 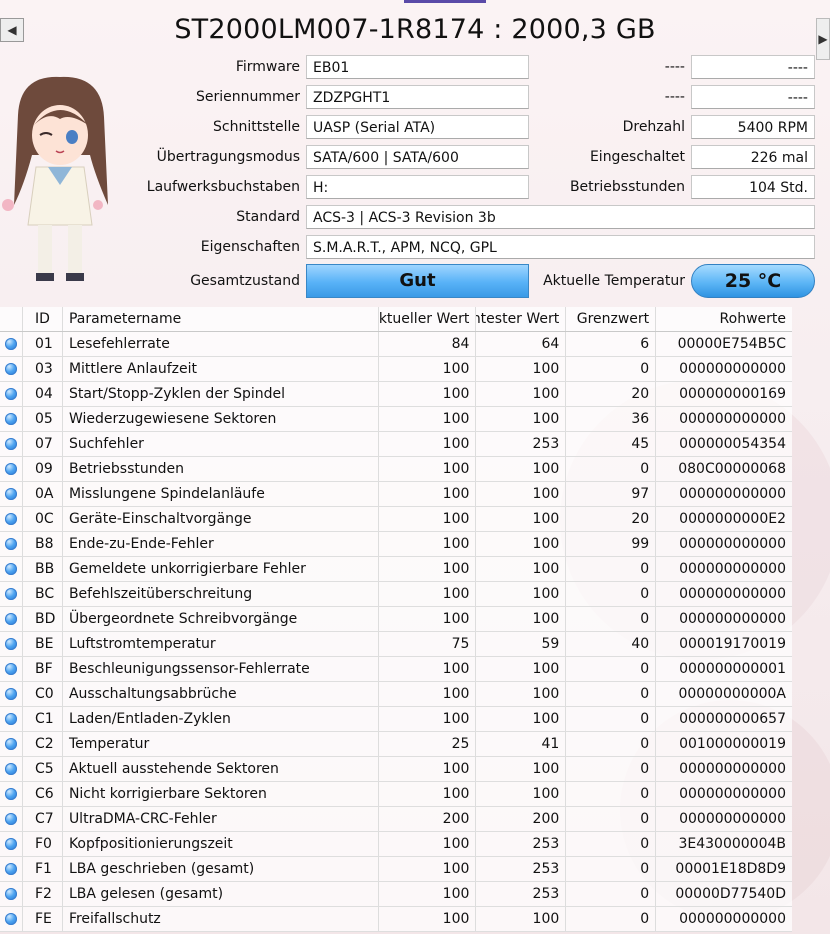 What do you see at coordinates (221, 919) in the screenshot?
I see `attribute-name: Freifallschutz` at bounding box center [221, 919].